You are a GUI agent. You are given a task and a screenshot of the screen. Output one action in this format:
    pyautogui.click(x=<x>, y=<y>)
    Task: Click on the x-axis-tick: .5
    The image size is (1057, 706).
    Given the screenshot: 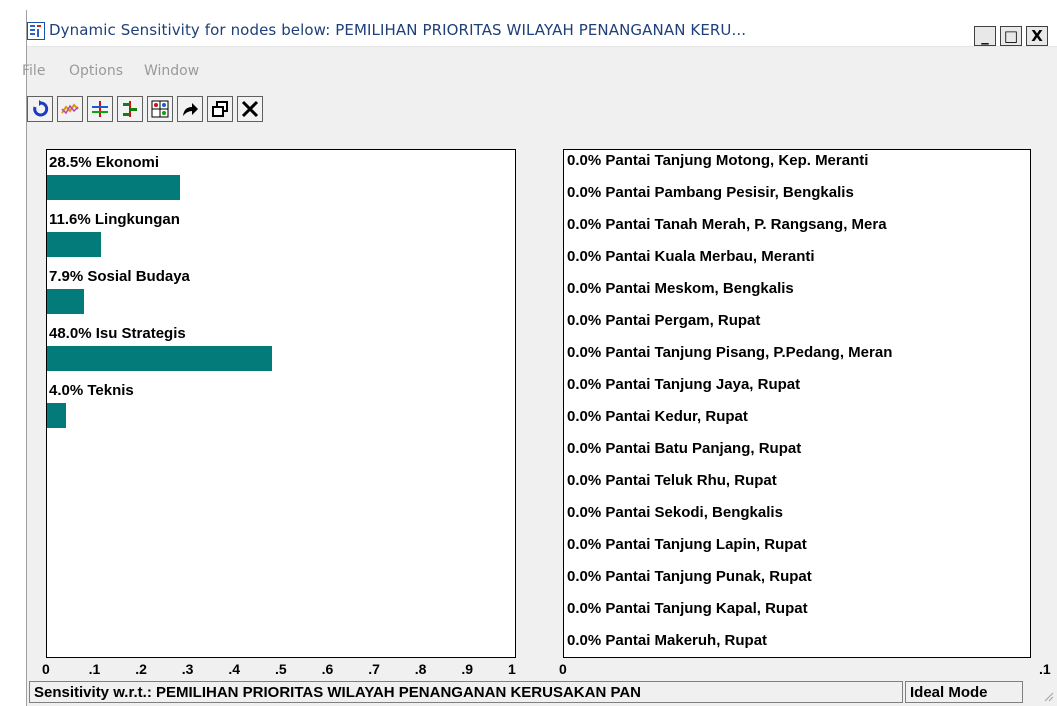 What is the action you would take?
    pyautogui.click(x=281, y=669)
    